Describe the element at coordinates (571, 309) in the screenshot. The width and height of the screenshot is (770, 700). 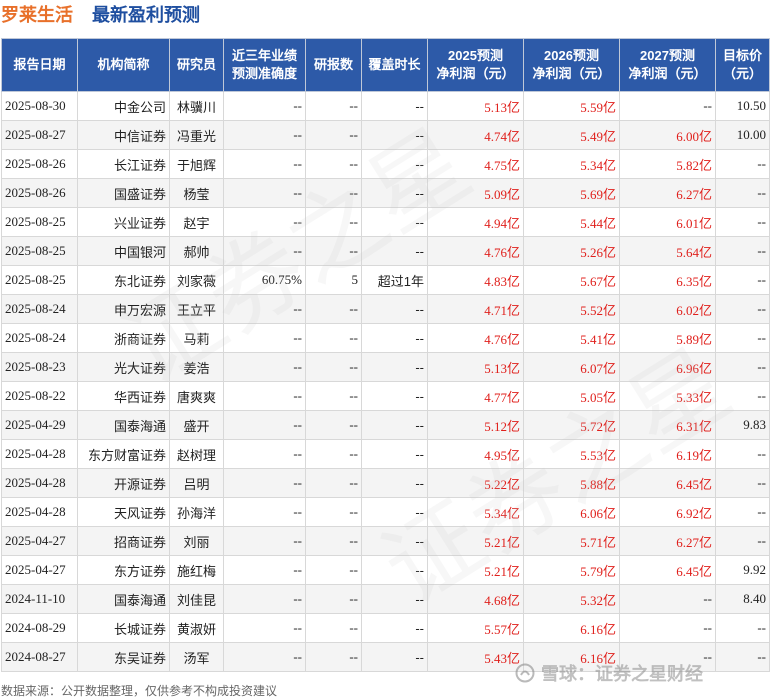
I see `table-cell: 5.52亿` at that location.